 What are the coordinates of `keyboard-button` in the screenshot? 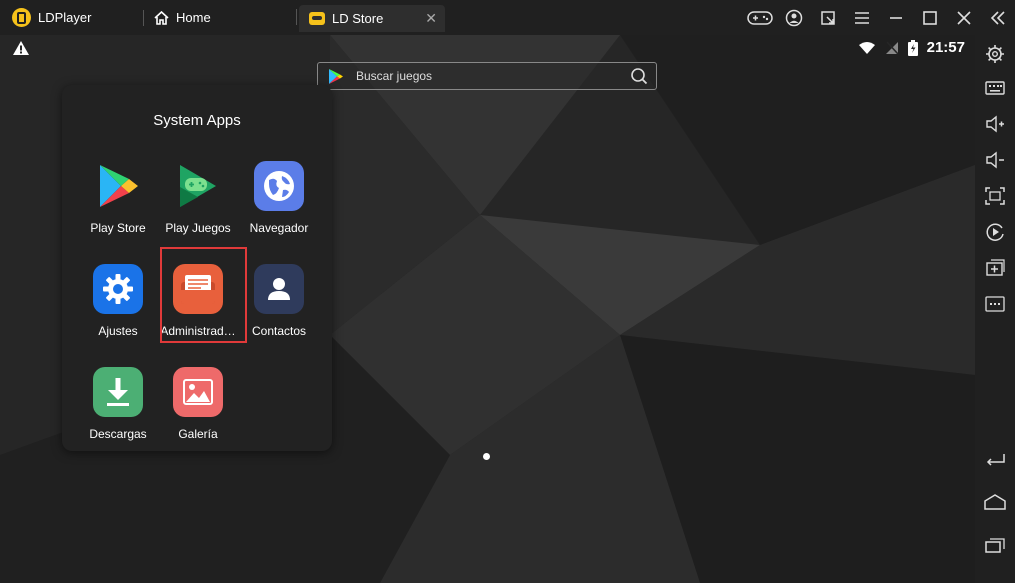 It's located at (995, 88).